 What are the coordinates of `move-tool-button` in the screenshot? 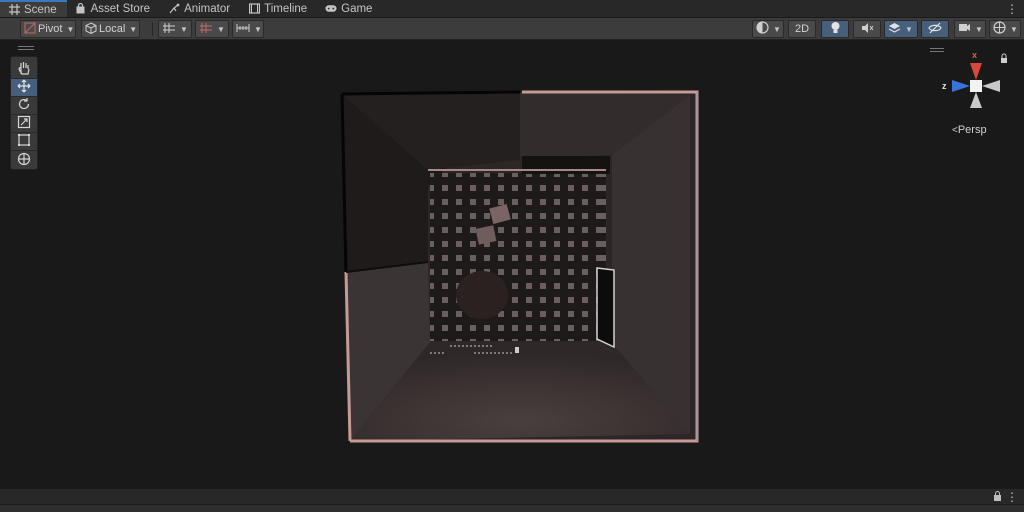 It's located at (24, 88).